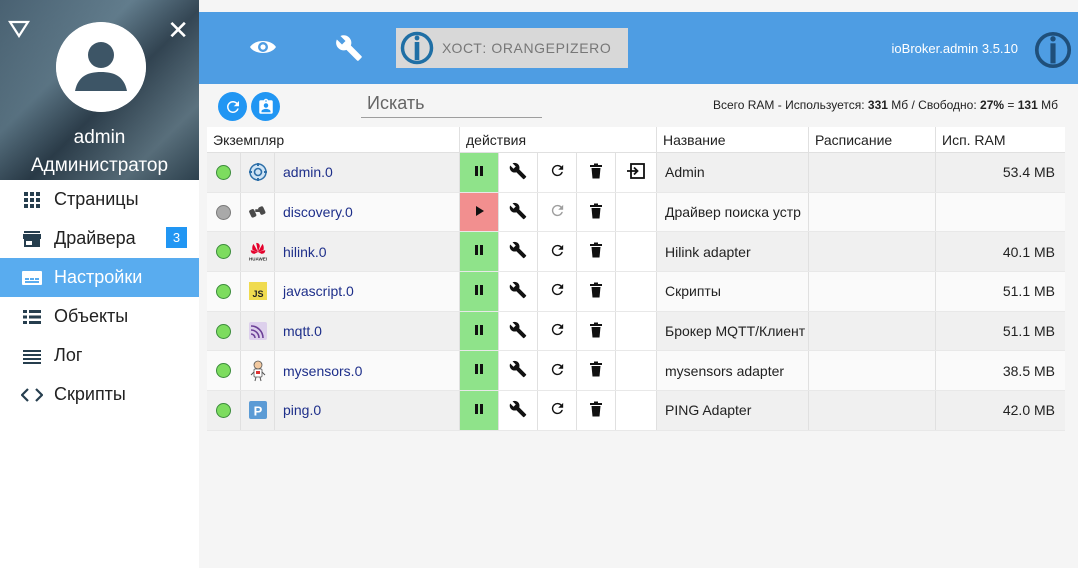 The image size is (1078, 568). Describe the element at coordinates (176, 237) in the screenshot. I see `adapter-count-badge: 3` at that location.